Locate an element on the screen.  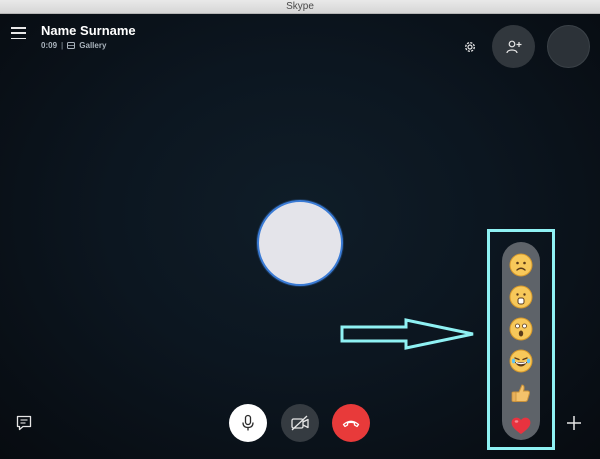
plus-icon is located at coordinates (574, 423).